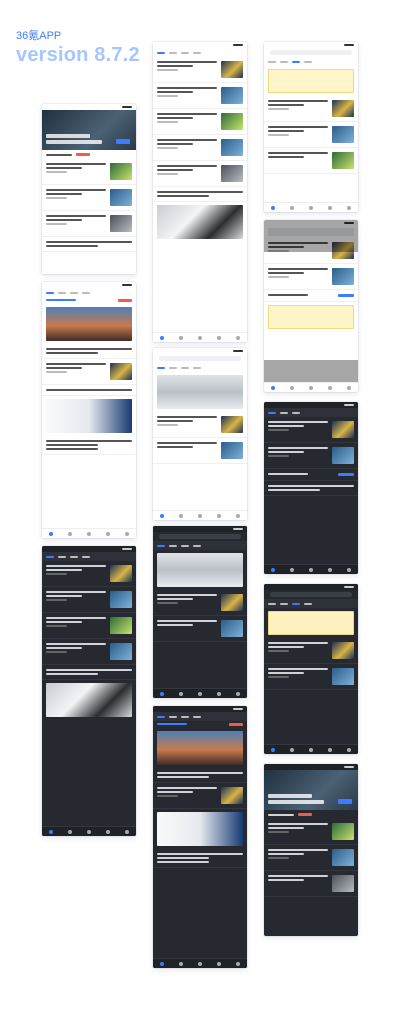 This screenshot has width=400, height=1013. I want to click on screen-light-feed, so click(200, 192).